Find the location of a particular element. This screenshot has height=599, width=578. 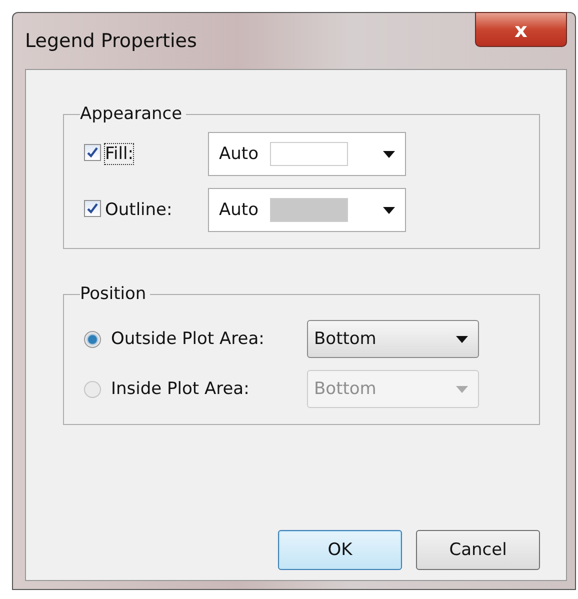

window-title: Legend Properties is located at coordinates (111, 41).